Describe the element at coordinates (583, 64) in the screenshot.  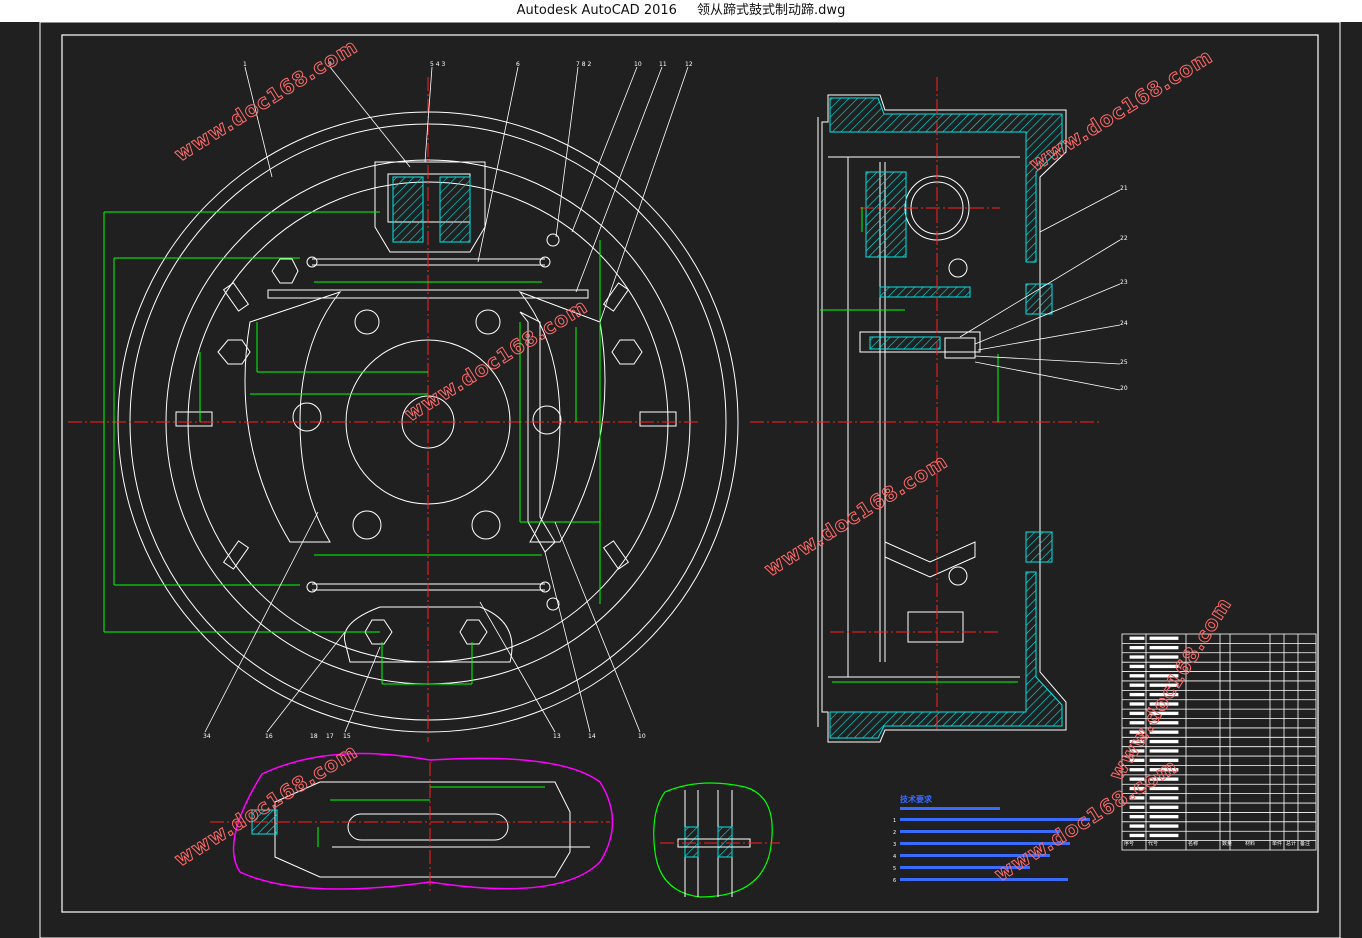
I see `svg-text: 7 8 2` at that location.